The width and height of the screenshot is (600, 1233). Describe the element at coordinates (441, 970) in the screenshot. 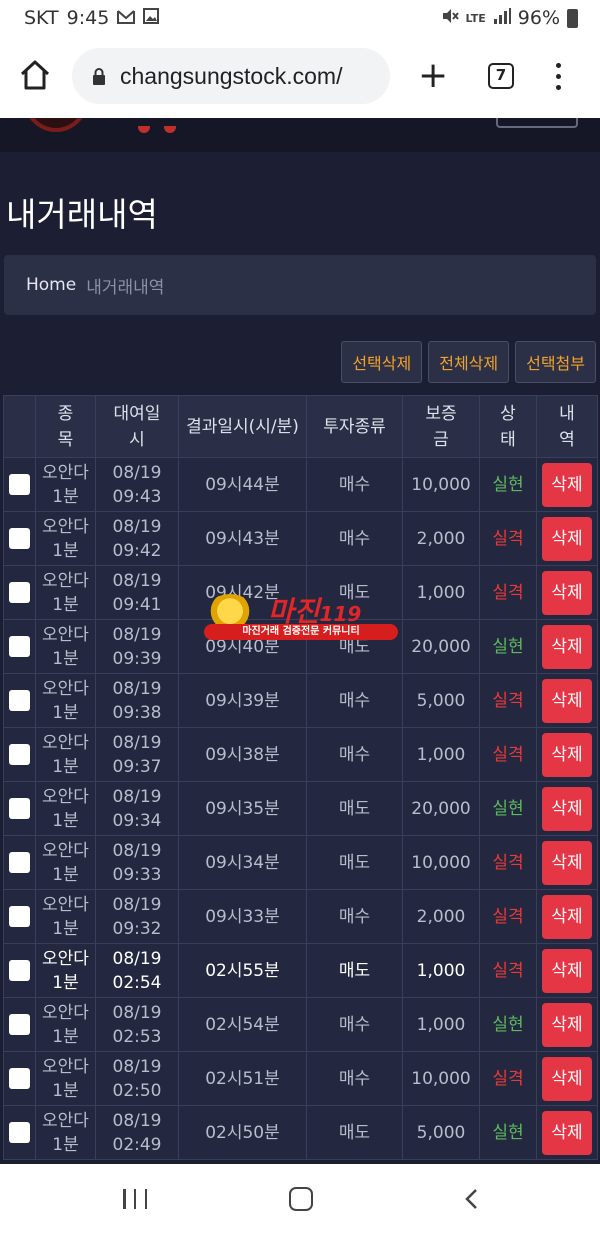

I see `deposit-value: 1,000` at that location.